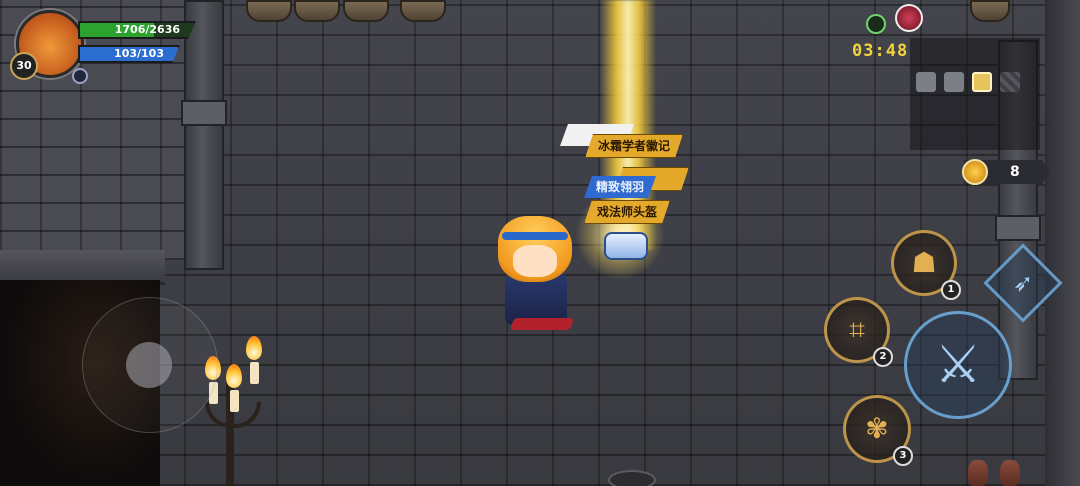 Image resolution: width=1080 pixels, height=486 pixels. What do you see at coordinates (903, 456) in the screenshot?
I see `skill-3-number: 3` at bounding box center [903, 456].